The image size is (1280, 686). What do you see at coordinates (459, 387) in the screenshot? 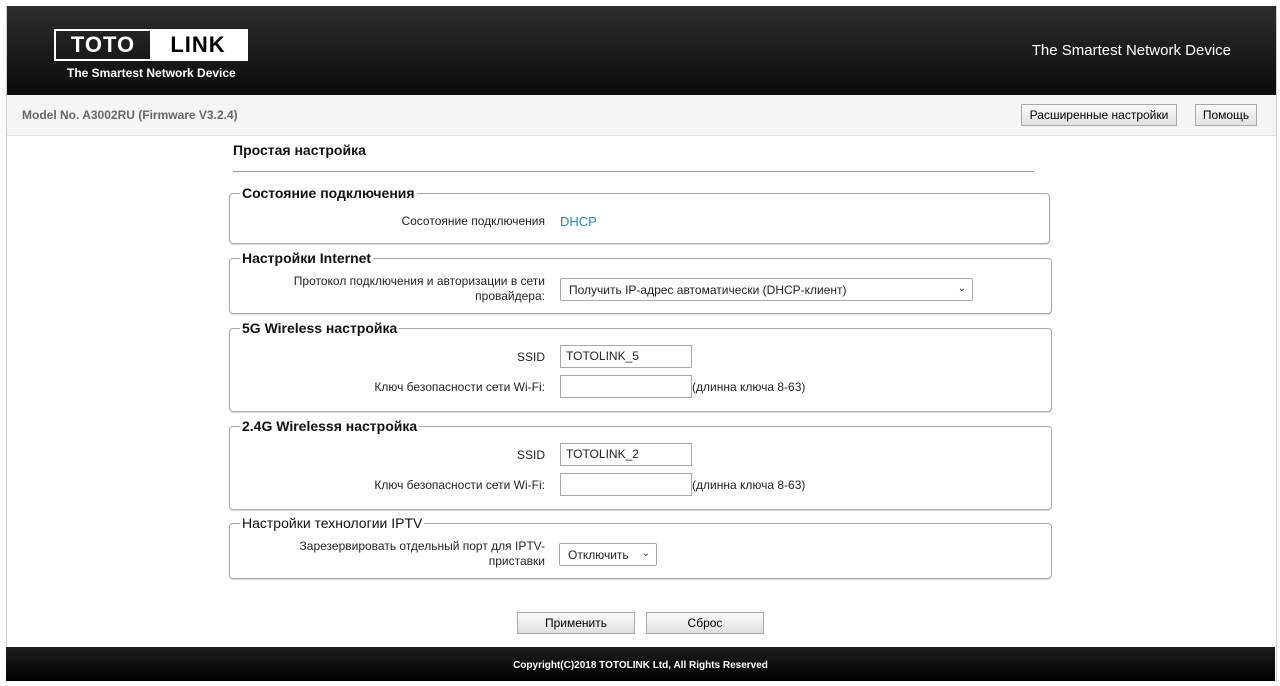
I see `wifi-key-5g-label: Ключ безопасности сети Wi-Fi:` at bounding box center [459, 387].